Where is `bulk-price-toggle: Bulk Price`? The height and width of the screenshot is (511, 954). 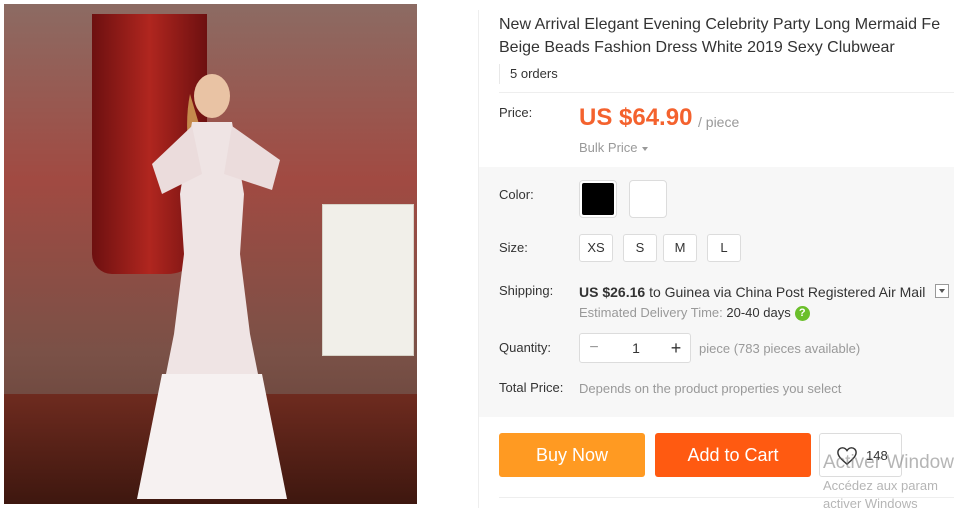
bulk-price-toggle: Bulk Price is located at coordinates (613, 147).